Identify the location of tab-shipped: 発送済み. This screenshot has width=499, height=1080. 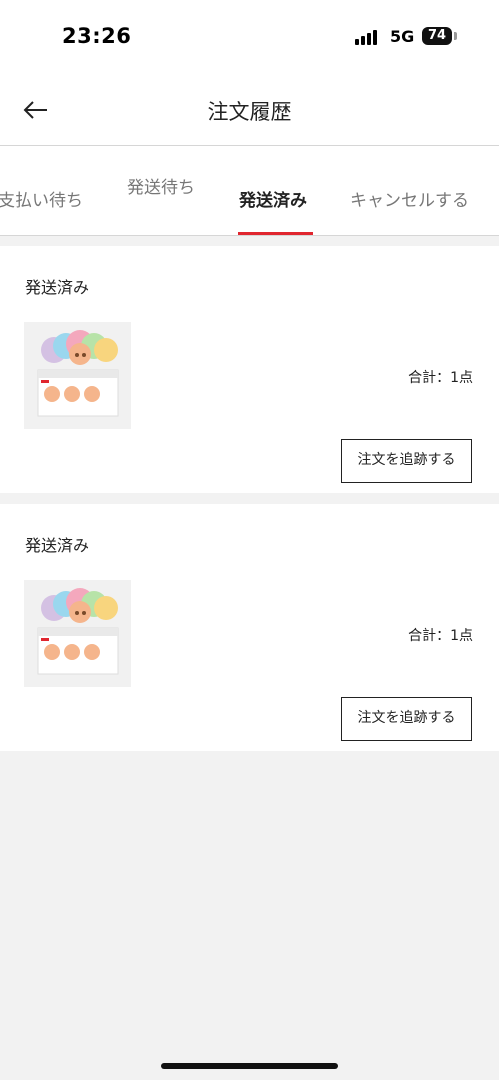
(273, 198).